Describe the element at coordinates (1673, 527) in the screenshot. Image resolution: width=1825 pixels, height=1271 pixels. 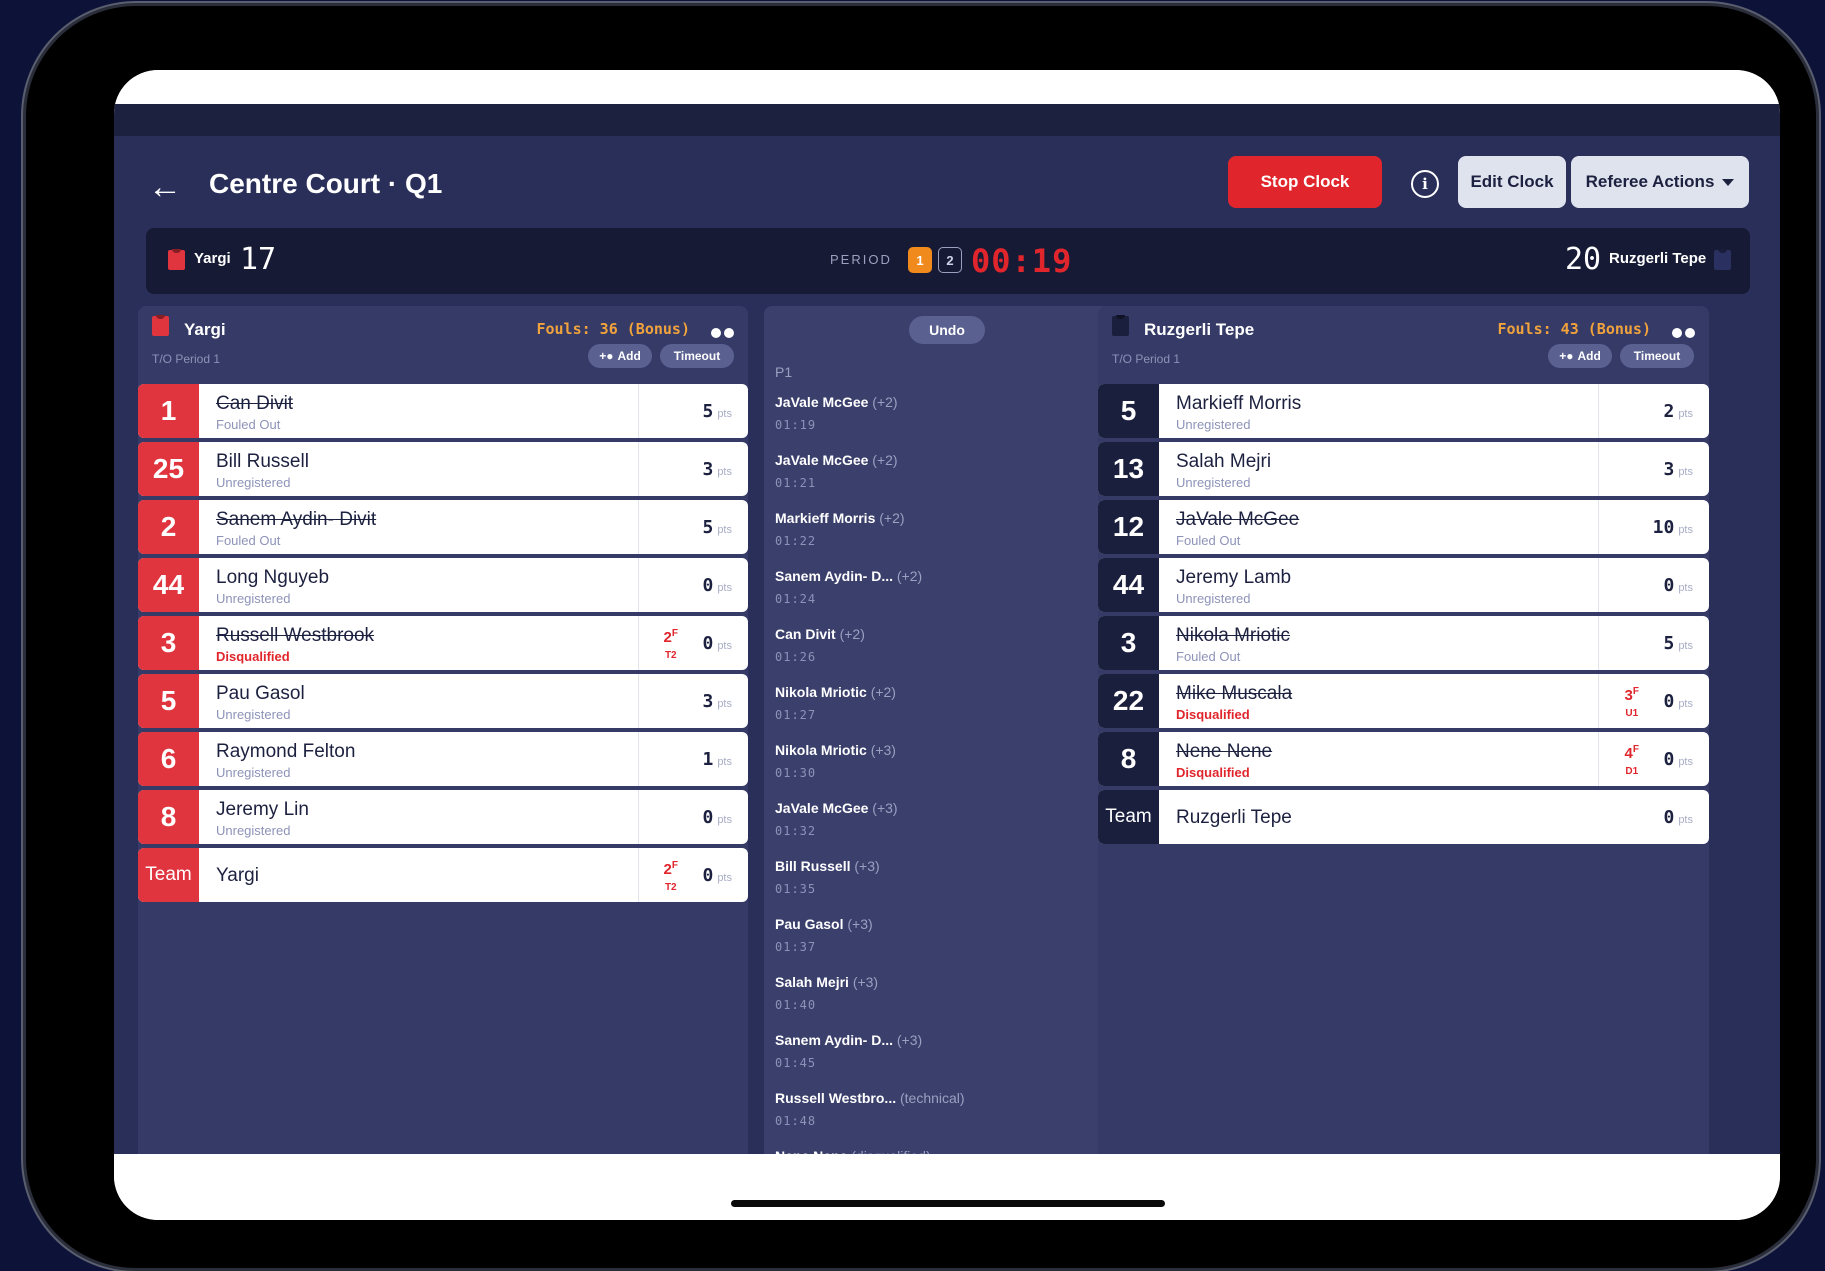
I see `player-points: 10 pts` at that location.